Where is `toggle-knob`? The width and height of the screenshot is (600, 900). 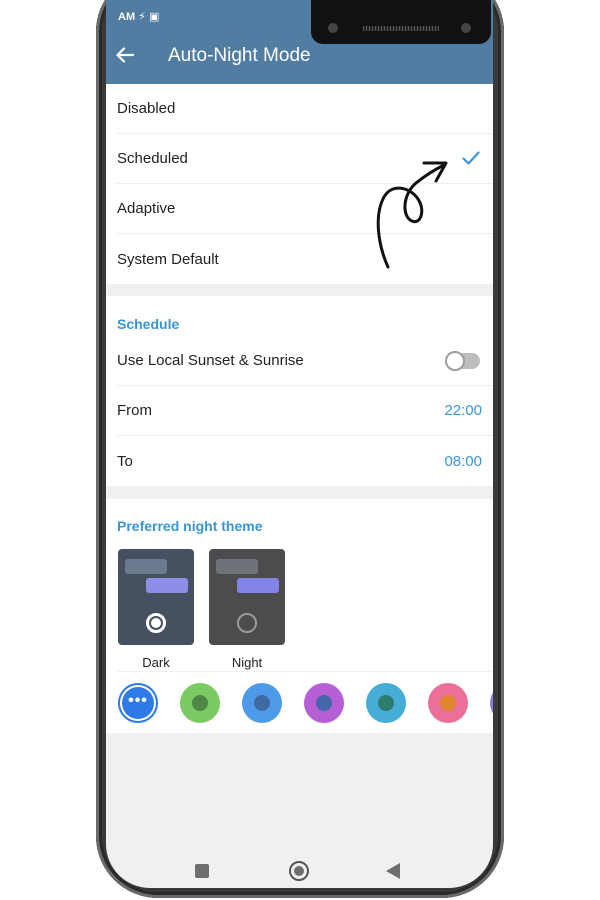
toggle-knob is located at coordinates (455, 361).